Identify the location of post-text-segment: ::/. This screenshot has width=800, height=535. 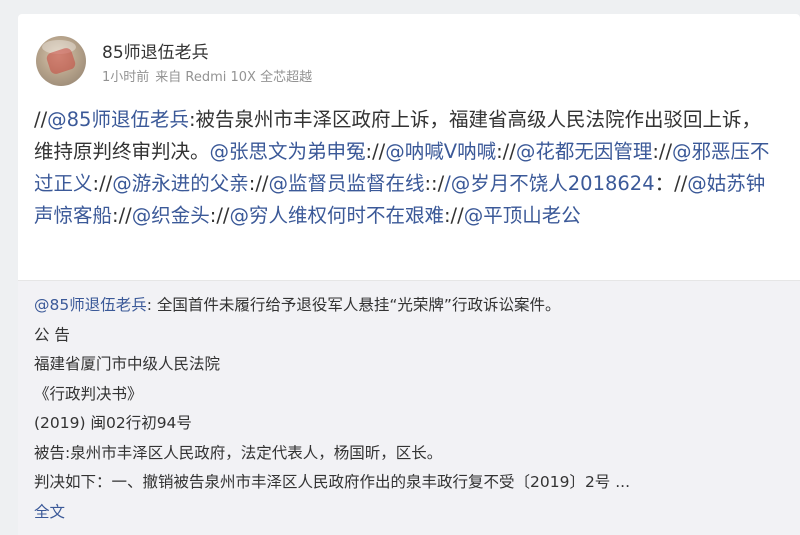
(434, 183).